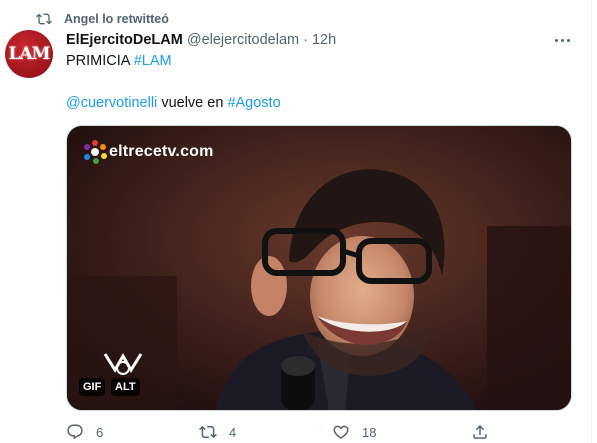 The width and height of the screenshot is (597, 443). What do you see at coordinates (324, 40) in the screenshot?
I see `tweet-timestamp: 12h` at bounding box center [324, 40].